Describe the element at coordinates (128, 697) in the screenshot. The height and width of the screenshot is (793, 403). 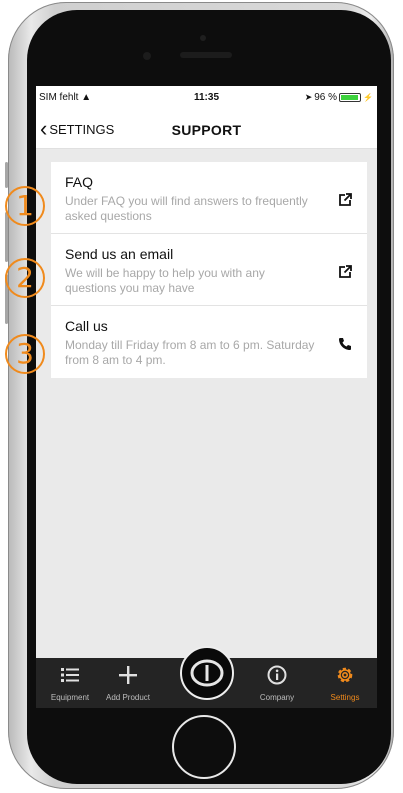
I see `tab-label: Add Product` at that location.